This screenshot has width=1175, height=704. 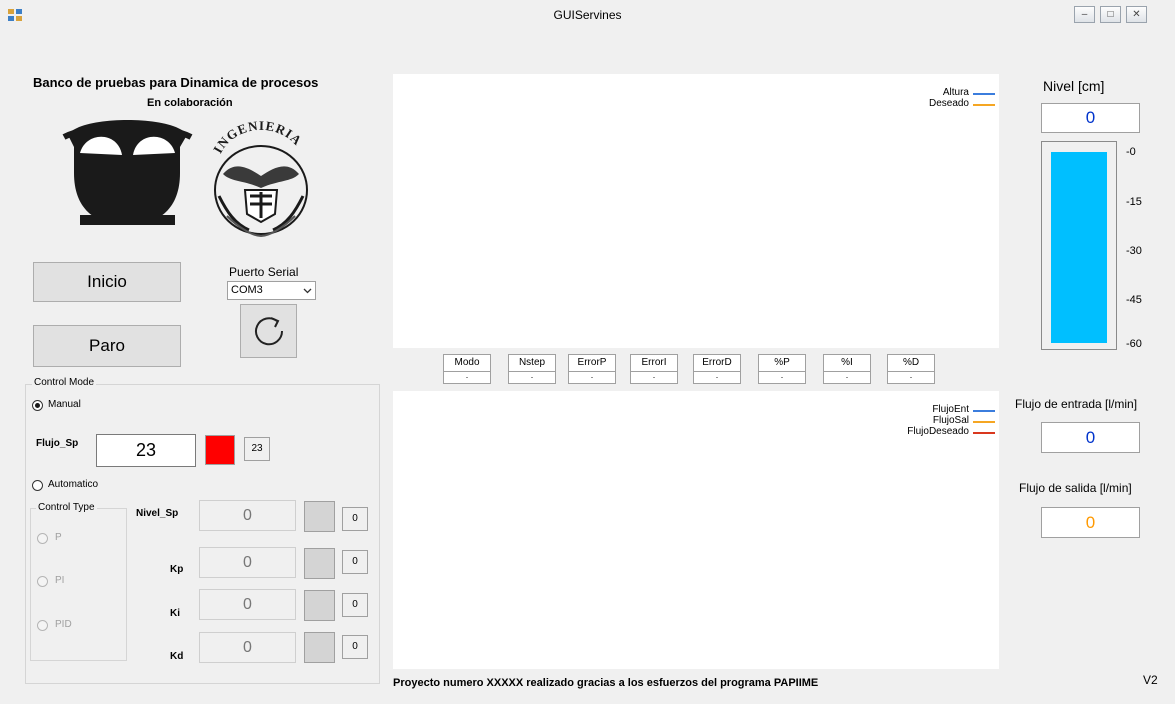 I want to click on control-type-pid-label: PID, so click(x=63, y=624).